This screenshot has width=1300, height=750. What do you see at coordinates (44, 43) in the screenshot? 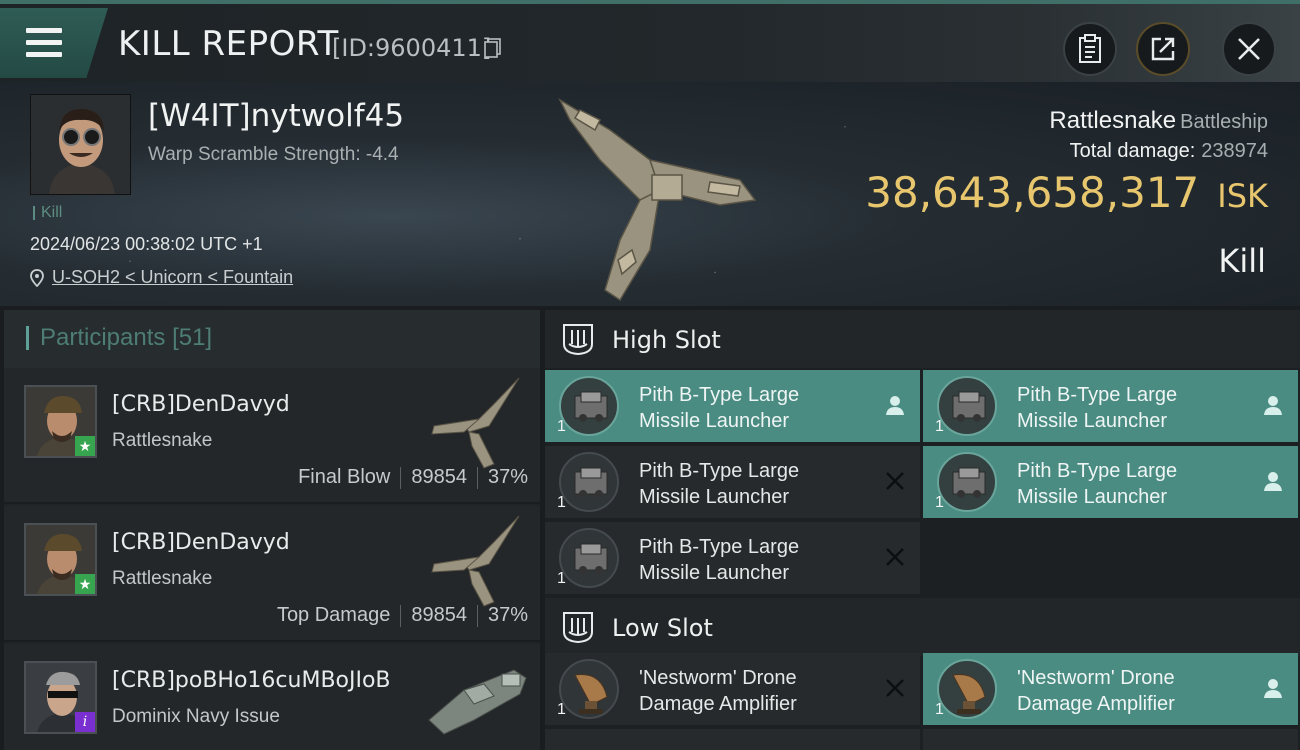
I see `menu-icon` at bounding box center [44, 43].